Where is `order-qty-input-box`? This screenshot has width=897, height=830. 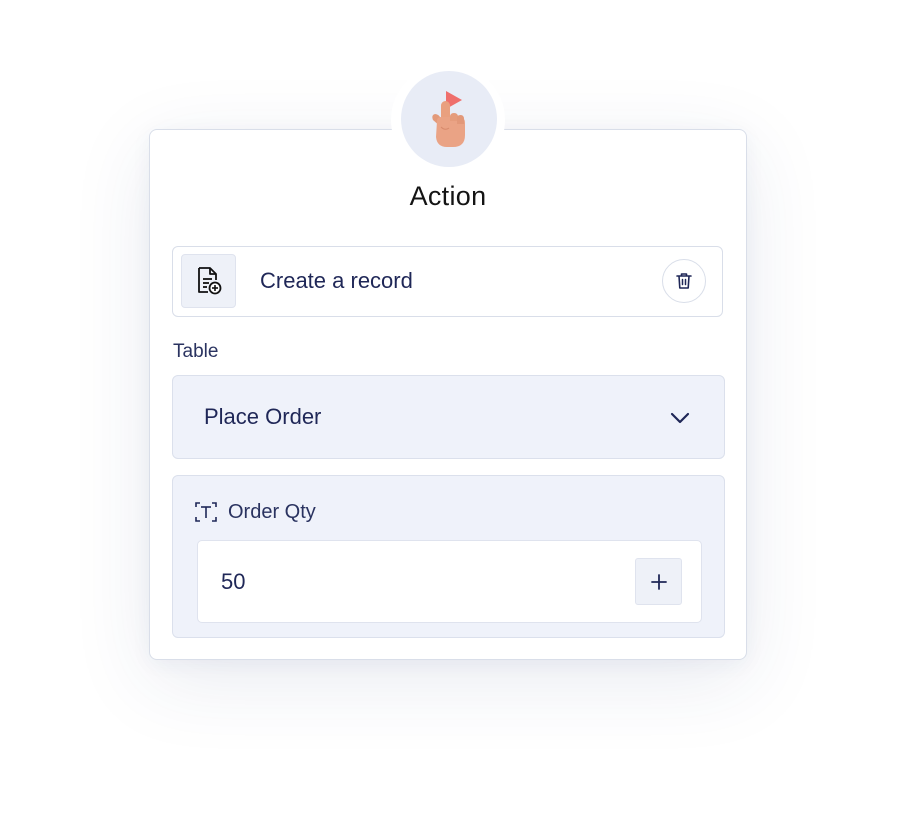
order-qty-input-box is located at coordinates (449, 581).